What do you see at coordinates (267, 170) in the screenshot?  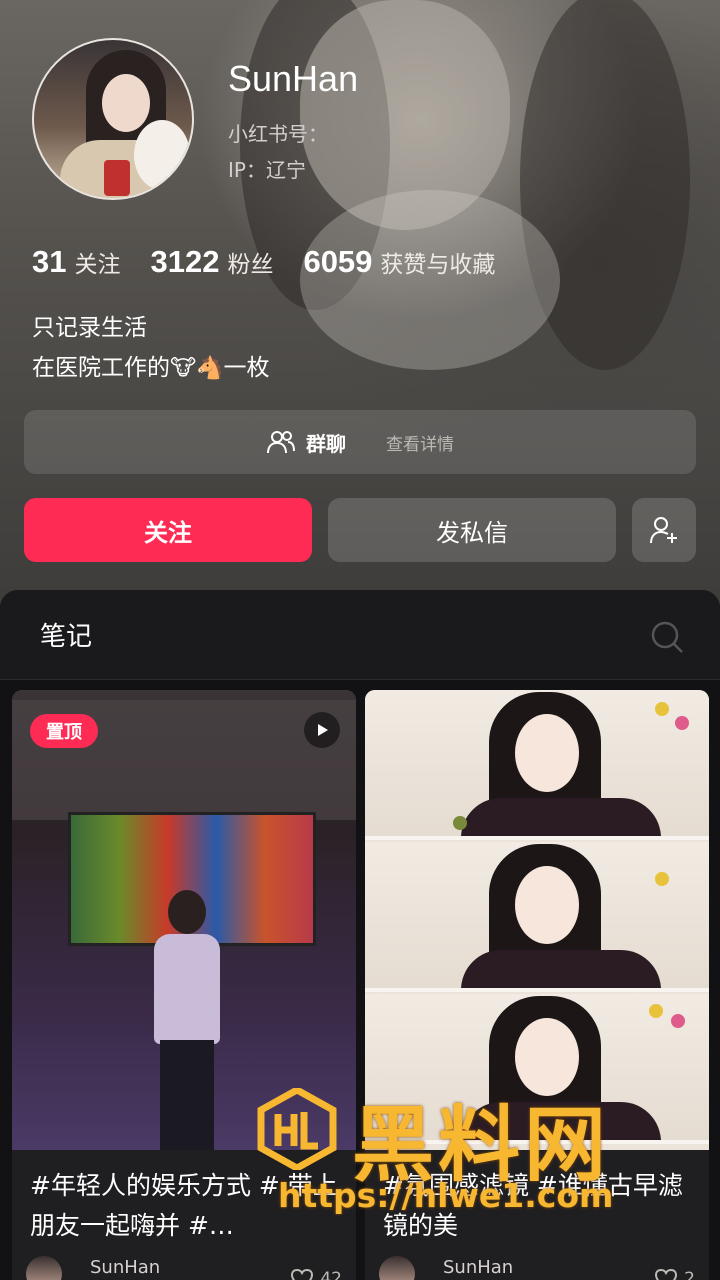 I see `ip-location: IP：辽宁` at bounding box center [267, 170].